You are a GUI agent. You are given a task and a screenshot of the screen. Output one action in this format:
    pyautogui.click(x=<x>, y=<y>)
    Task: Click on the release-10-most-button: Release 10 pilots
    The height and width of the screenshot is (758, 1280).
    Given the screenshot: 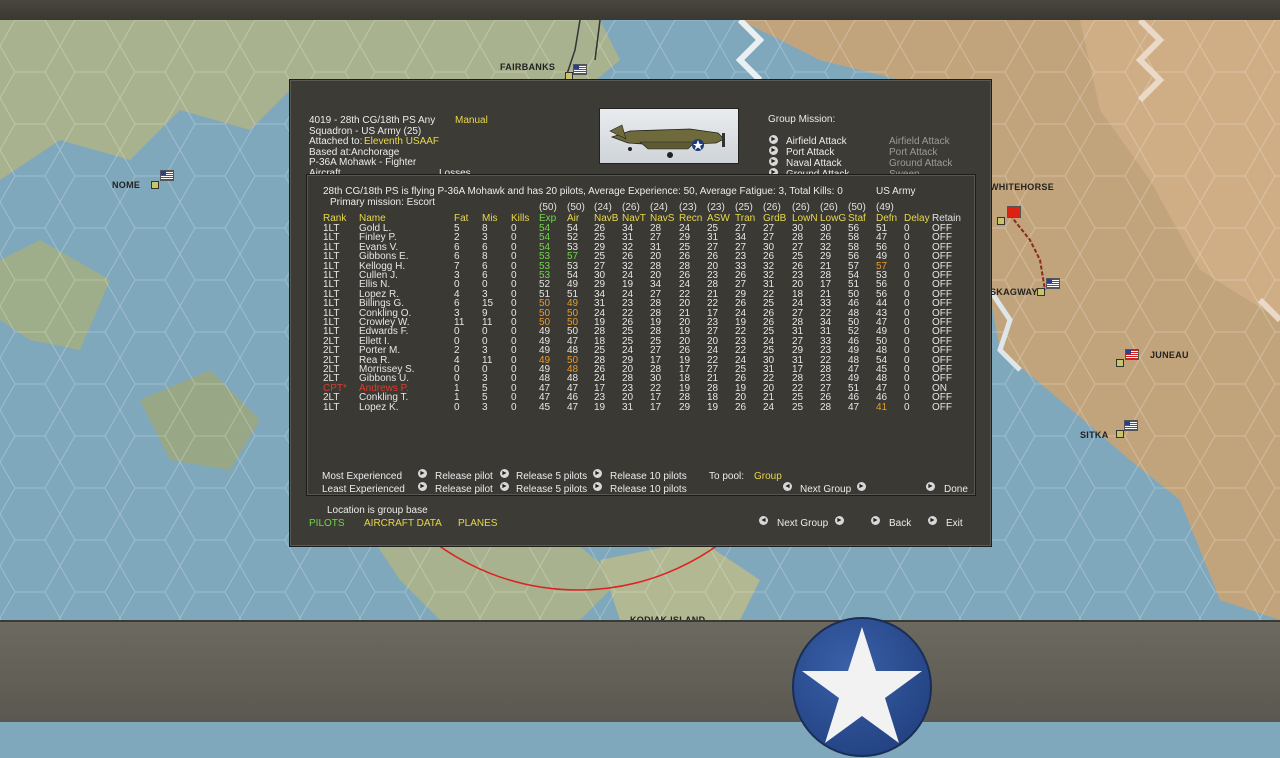 What is the action you would take?
    pyautogui.click(x=648, y=476)
    